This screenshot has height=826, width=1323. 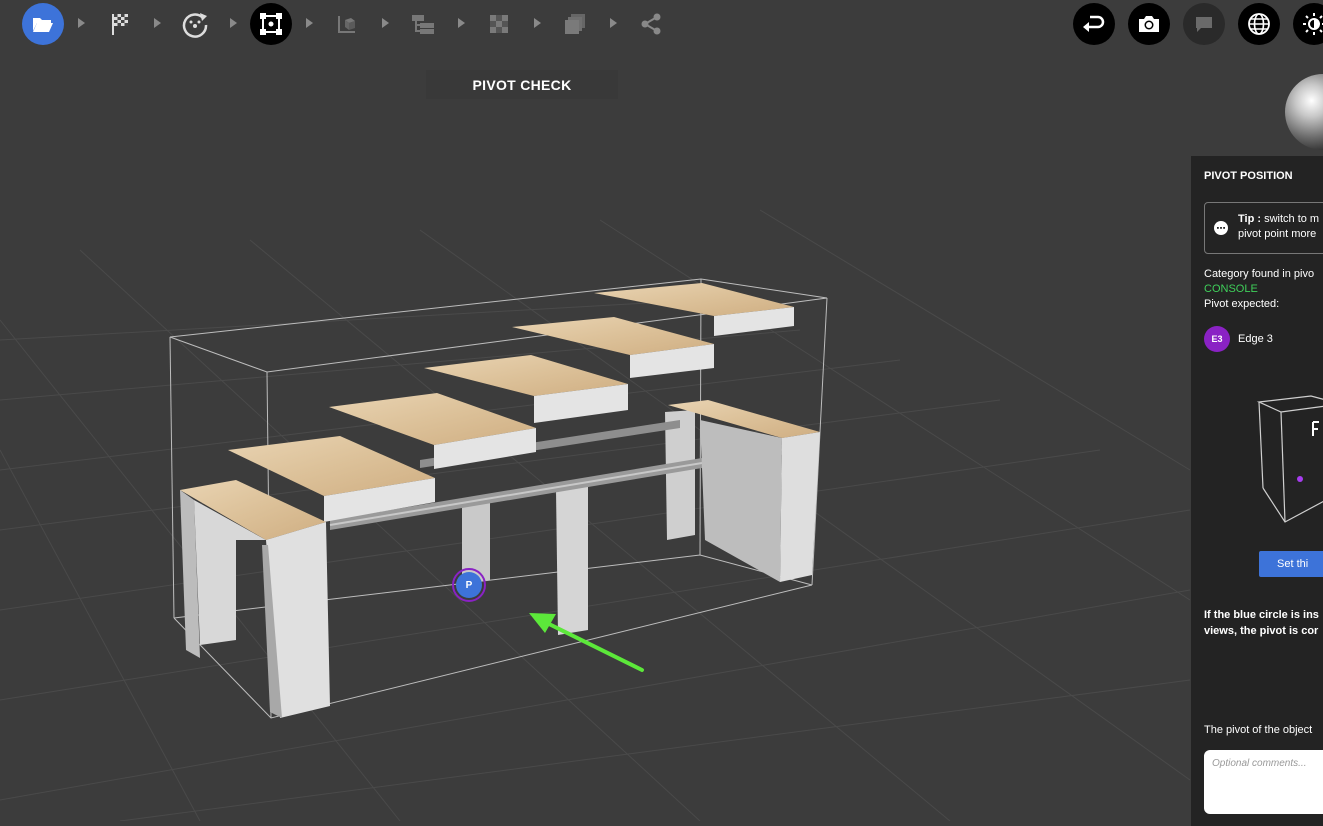 I want to click on undo-icon, so click(x=1094, y=24).